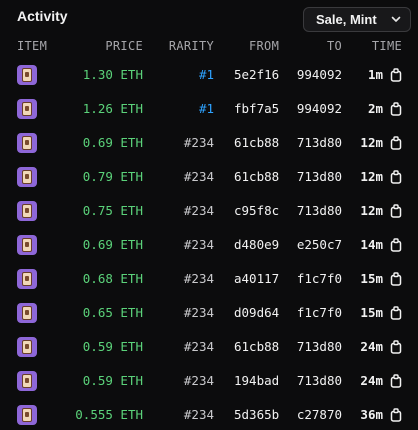 This screenshot has width=418, height=430. I want to click on table-row: 0.69 ETH #234 61cb88 713d80 12m, so click(209, 143).